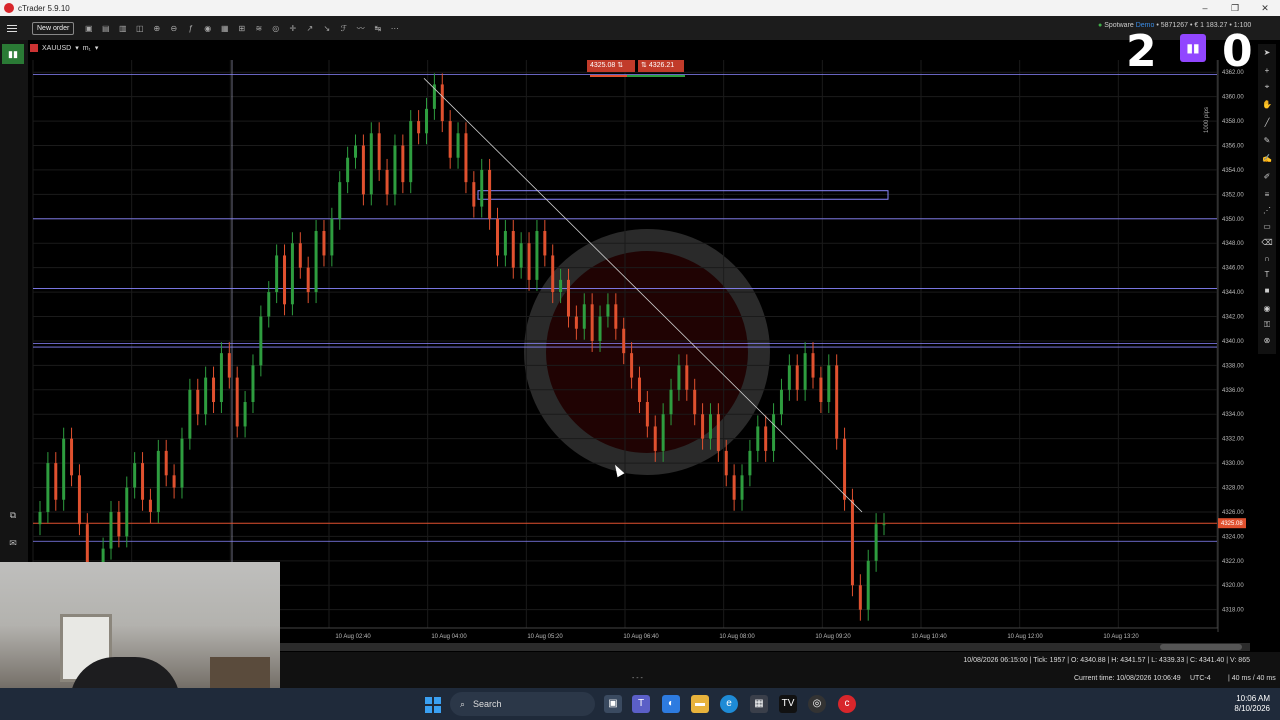 This screenshot has width=1280, height=720. Describe the element at coordinates (1267, 325) in the screenshot. I see `lock-icon: ⚿` at that location.